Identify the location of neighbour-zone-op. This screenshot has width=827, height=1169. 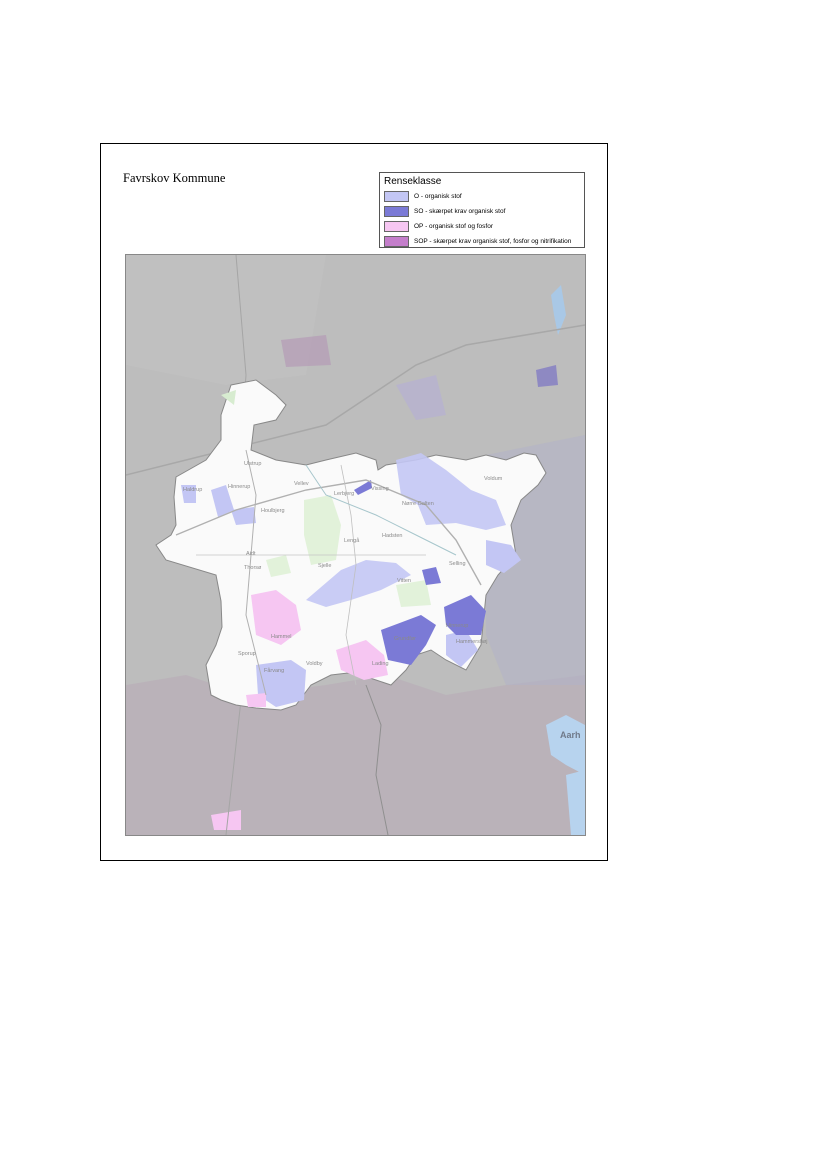
(306, 351).